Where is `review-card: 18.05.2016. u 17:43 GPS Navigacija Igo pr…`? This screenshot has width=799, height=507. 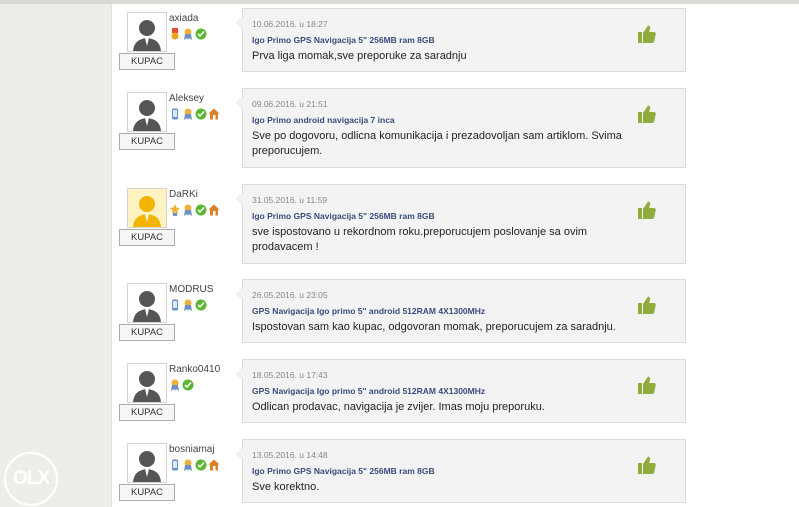 review-card: 18.05.2016. u 17:43 GPS Navigacija Igo pr… is located at coordinates (461, 391).